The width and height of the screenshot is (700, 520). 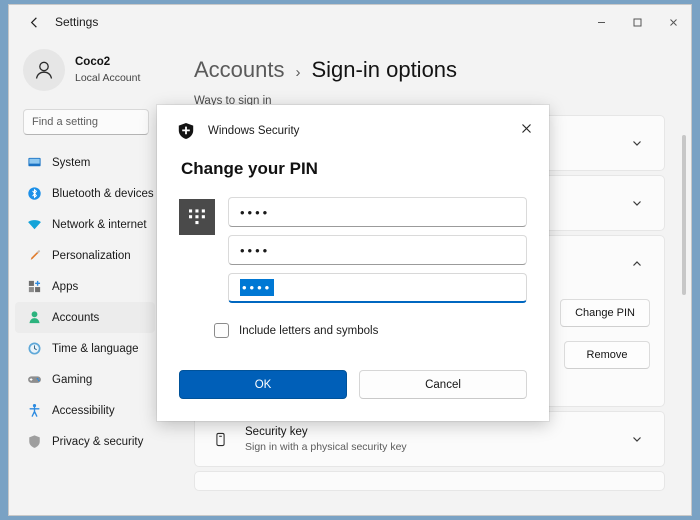 I want to click on ok-button: OK, so click(x=263, y=384).